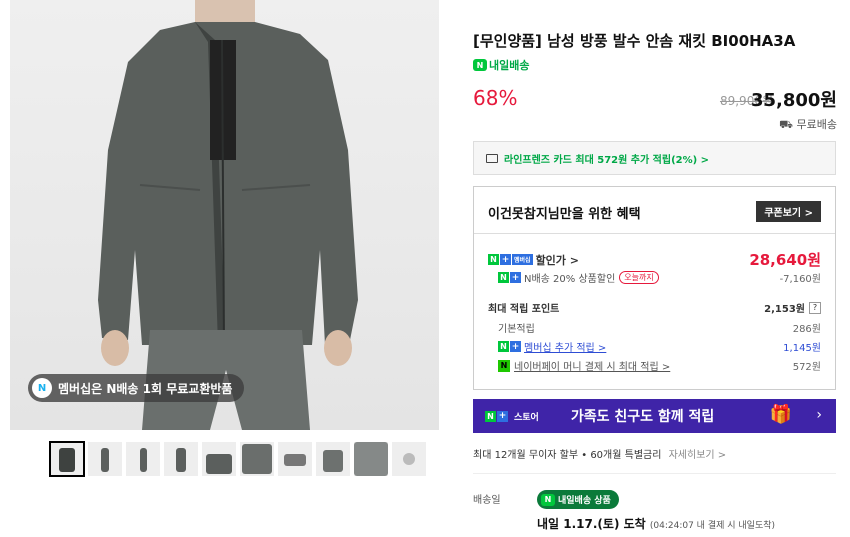 This screenshot has width=850, height=537. What do you see at coordinates (548, 499) in the screenshot?
I see `n-delivery-pill-icon: N` at bounding box center [548, 499].